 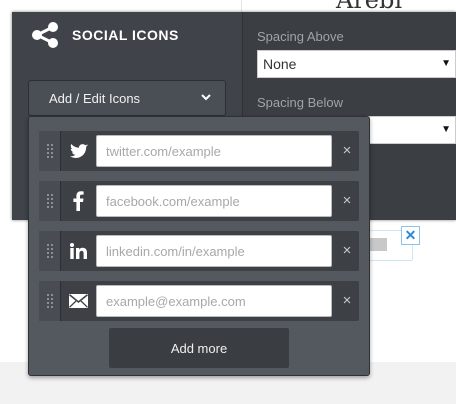 I want to click on panel-header: SOCIAL ICONS, so click(x=104, y=35).